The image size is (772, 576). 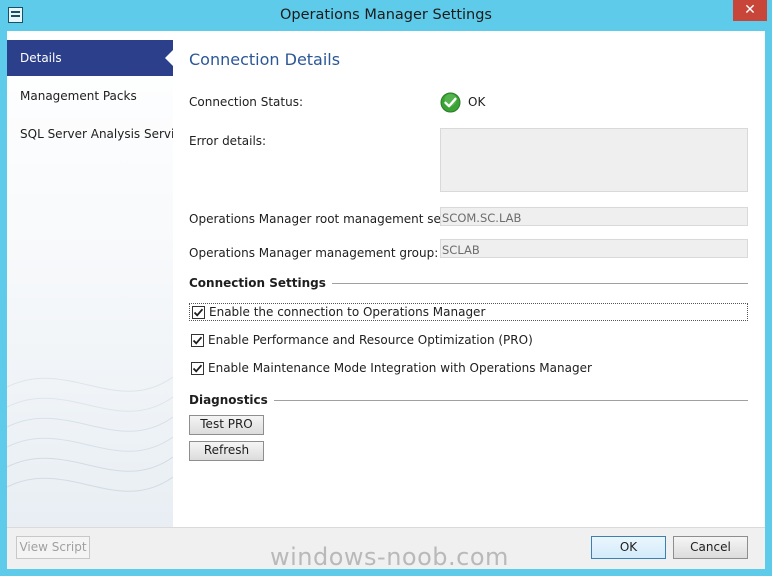 I want to click on root-server-field: SCOM.SC.LAB, so click(x=594, y=216).